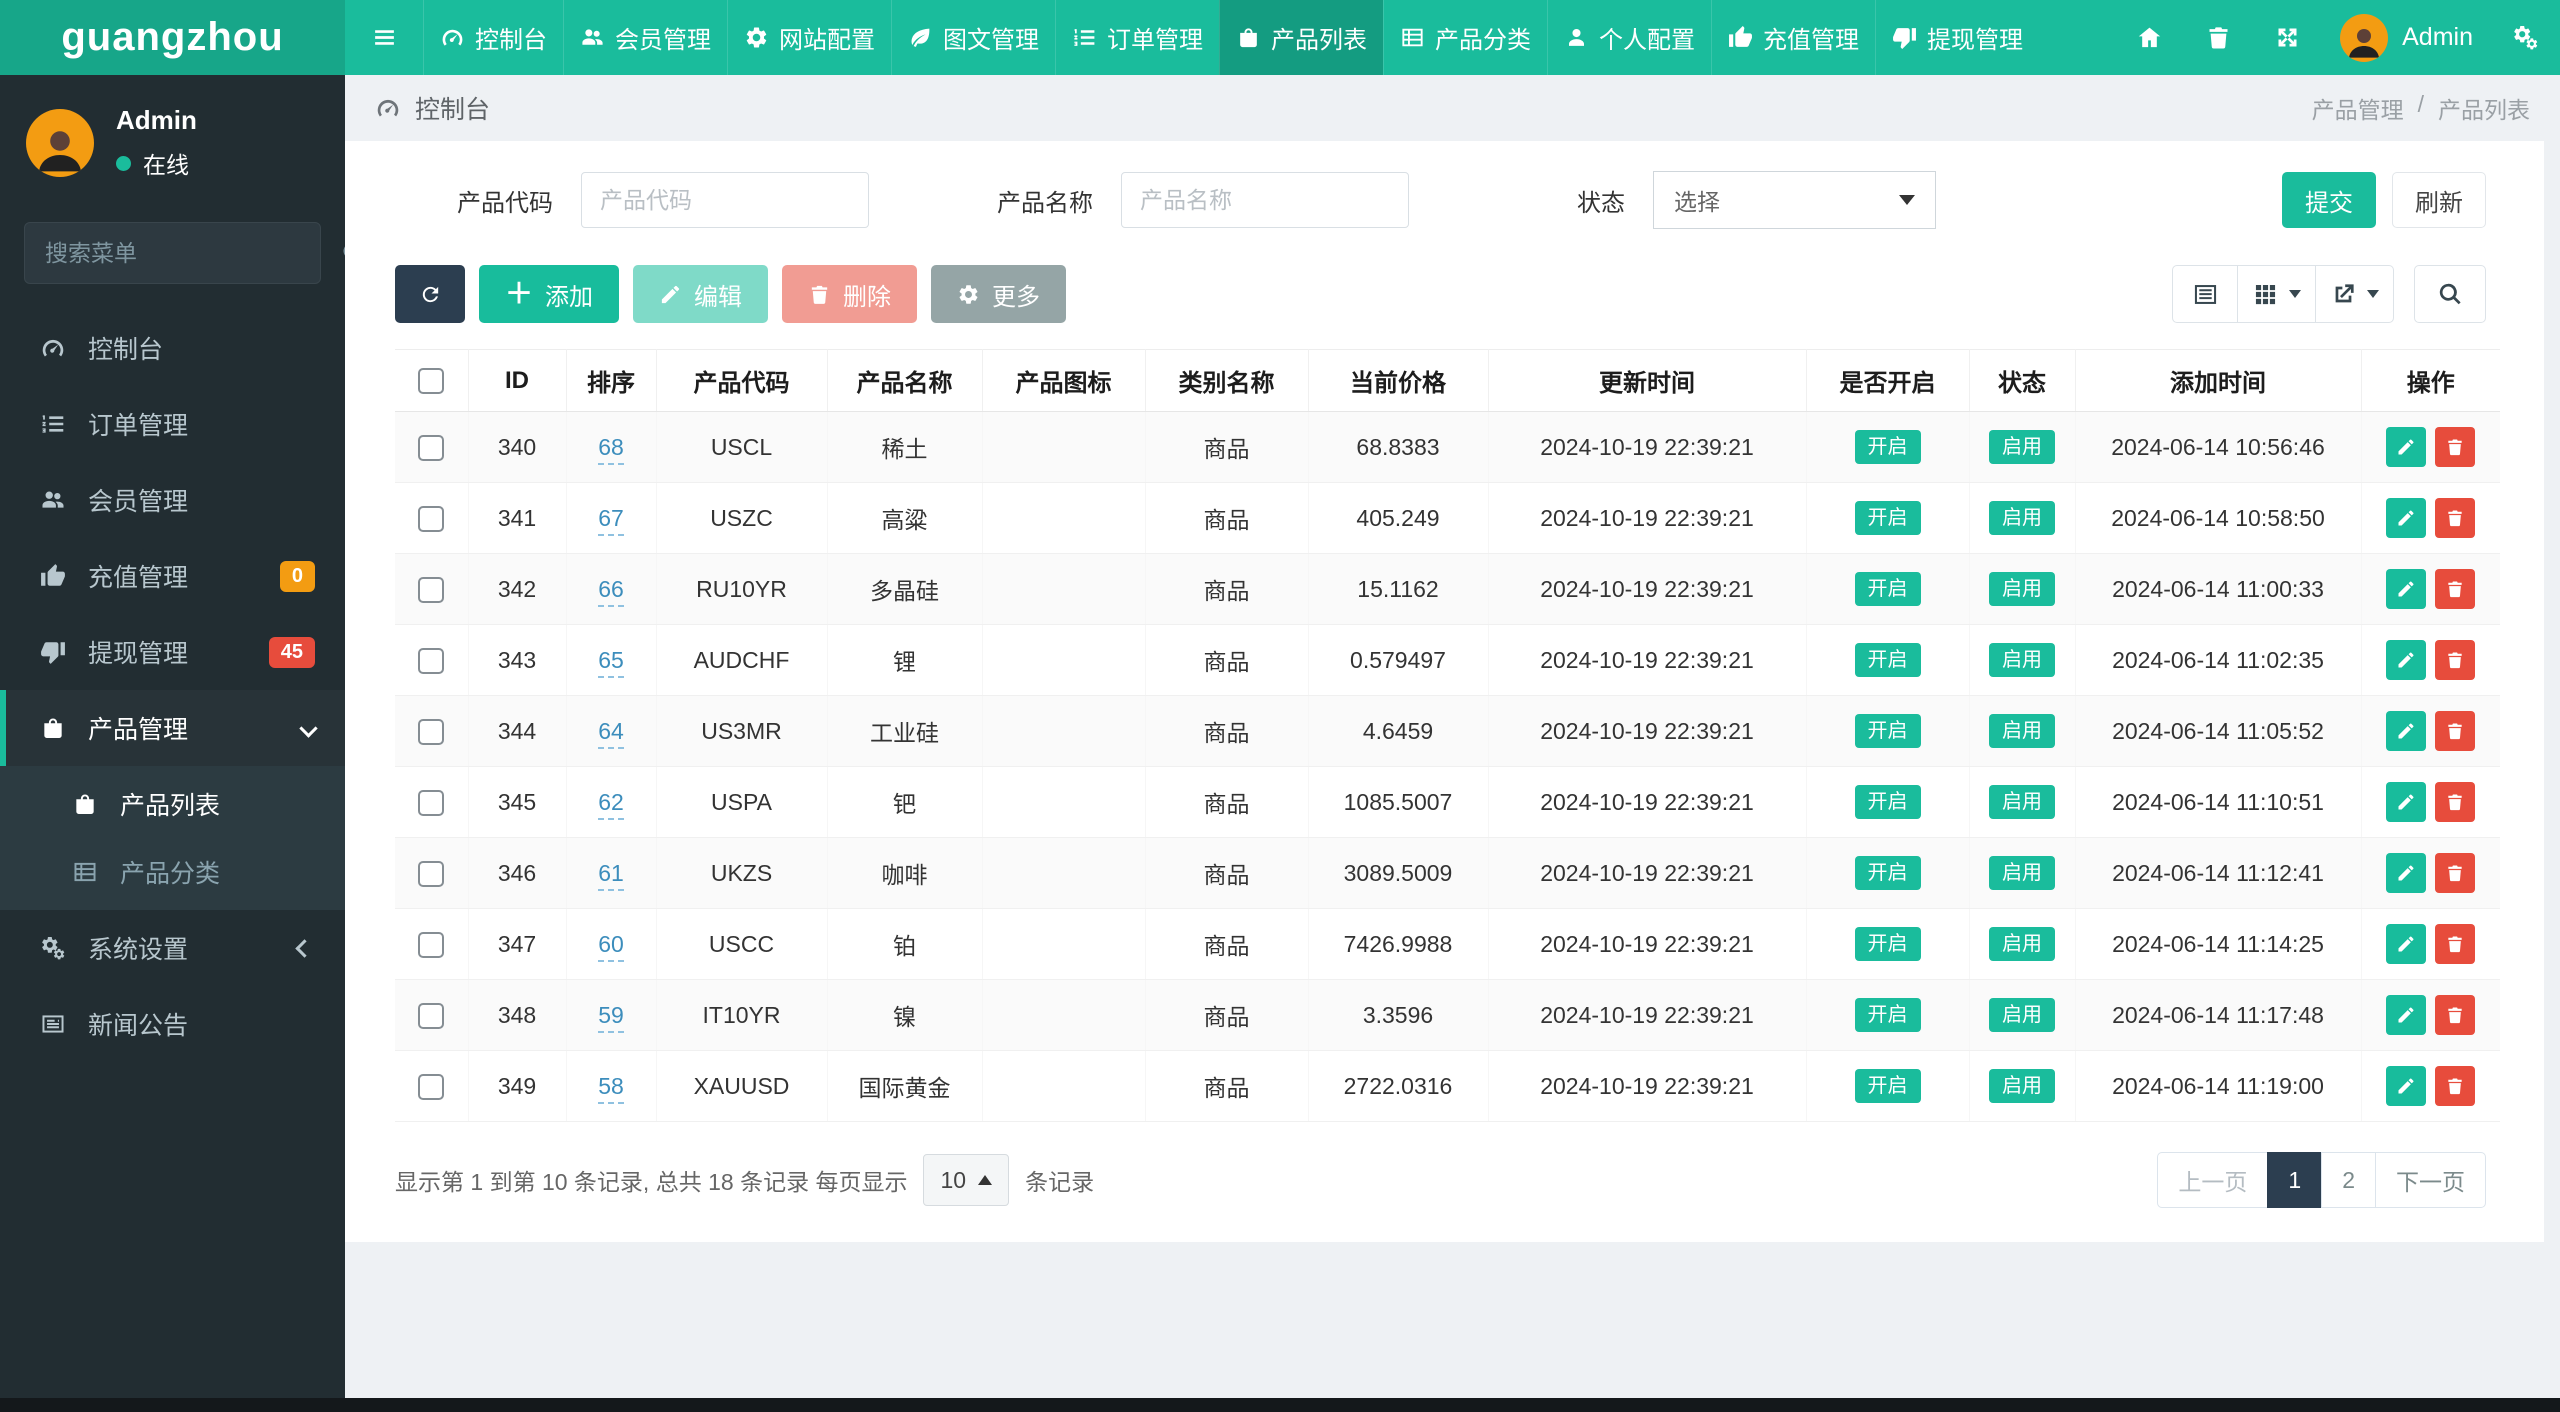 The height and width of the screenshot is (1412, 2560). What do you see at coordinates (2218, 37) in the screenshot?
I see `clear-cache-button` at bounding box center [2218, 37].